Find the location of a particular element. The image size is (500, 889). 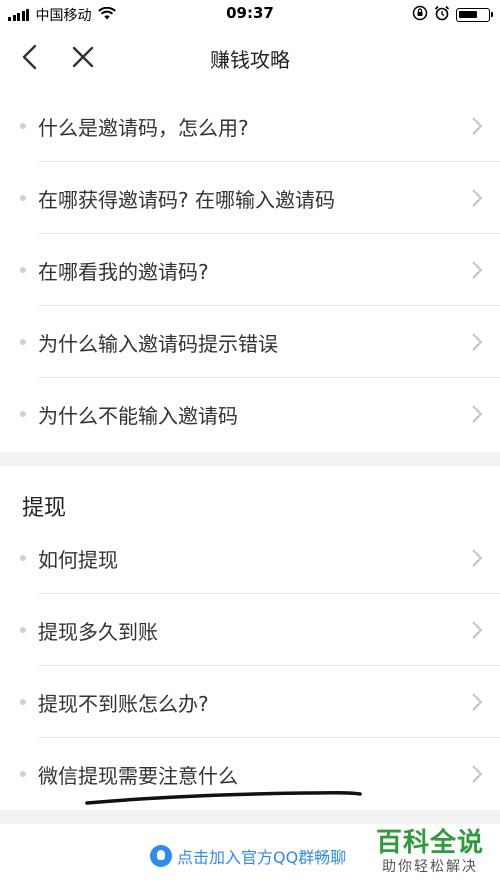

section-title: 提现 is located at coordinates (44, 508).